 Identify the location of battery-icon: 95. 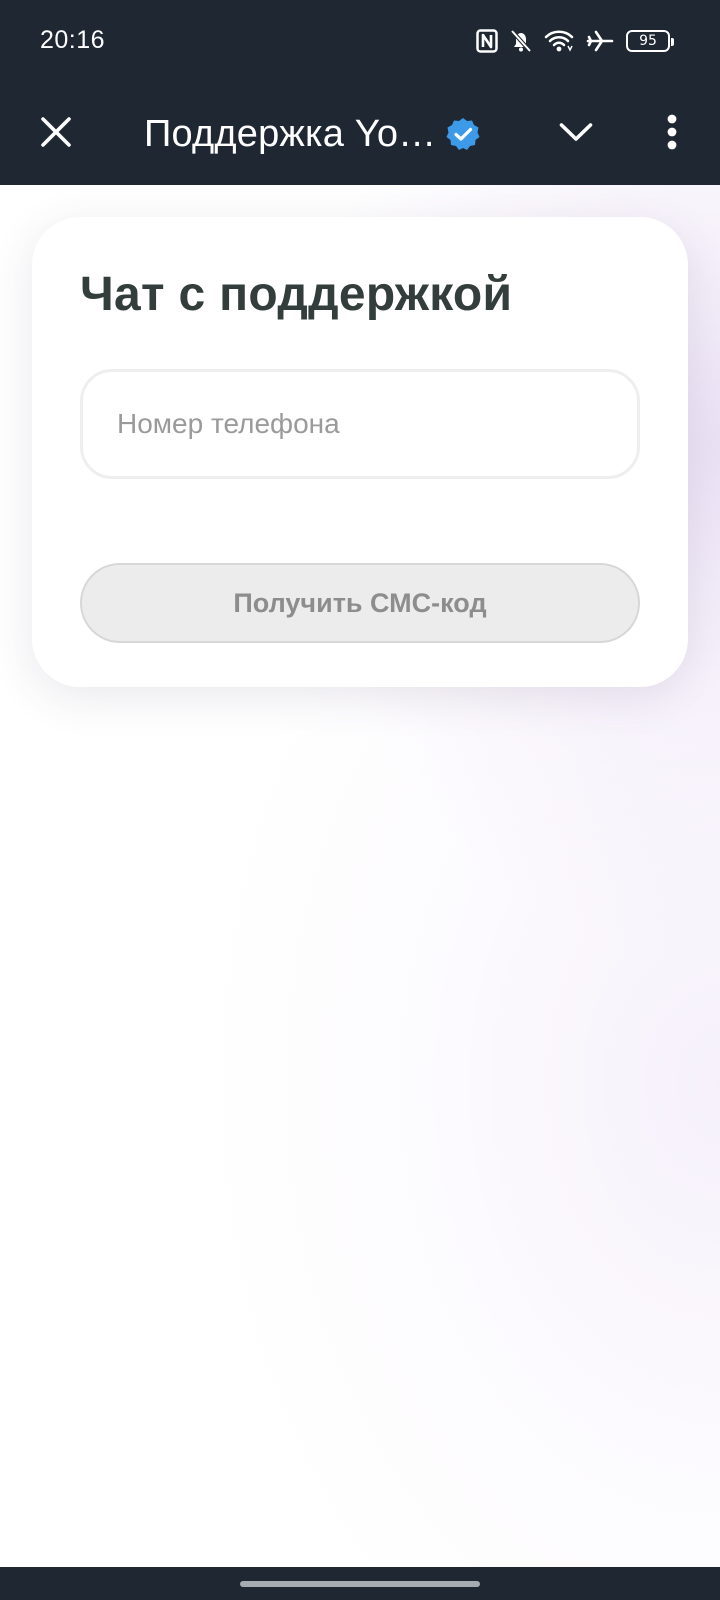
(650, 41).